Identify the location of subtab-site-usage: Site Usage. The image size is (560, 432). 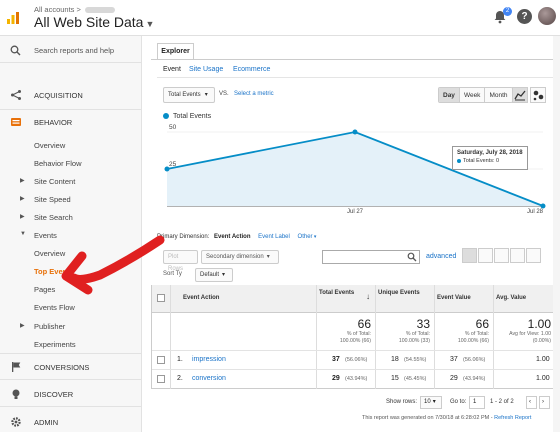
(206, 69).